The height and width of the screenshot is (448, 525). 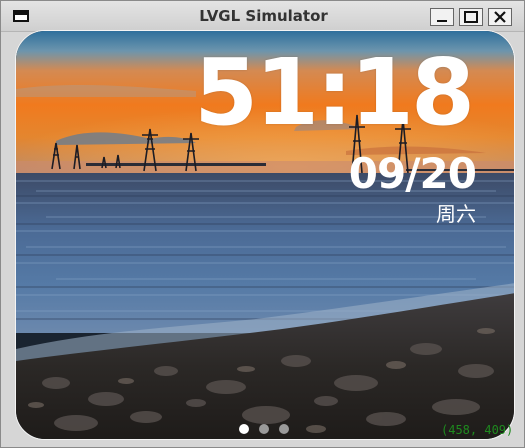 I want to click on clock-time: 51:18, so click(x=334, y=92).